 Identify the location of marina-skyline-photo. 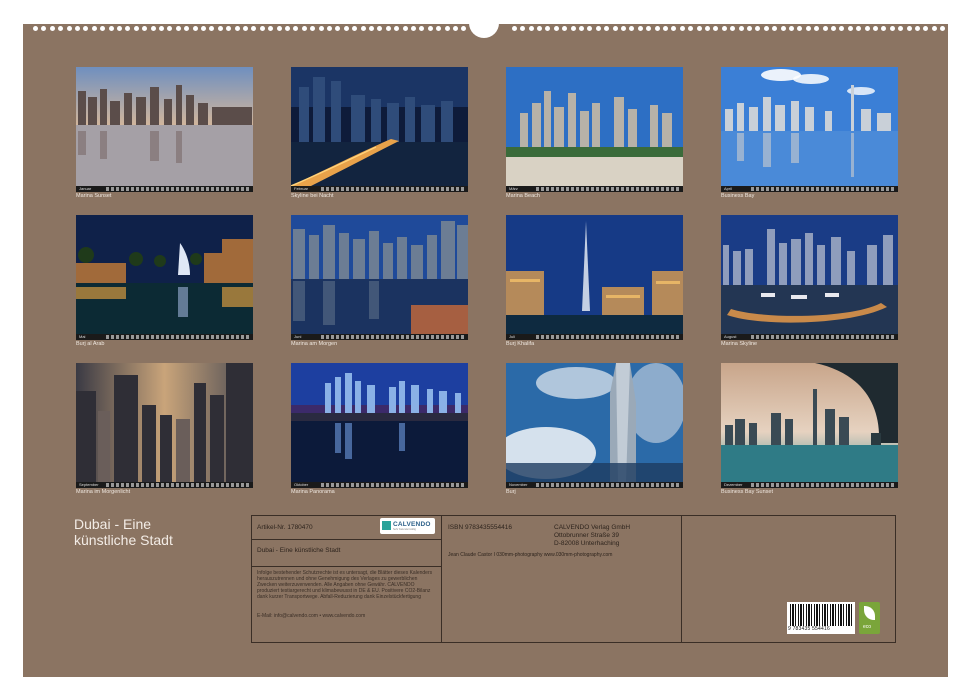
(809, 277).